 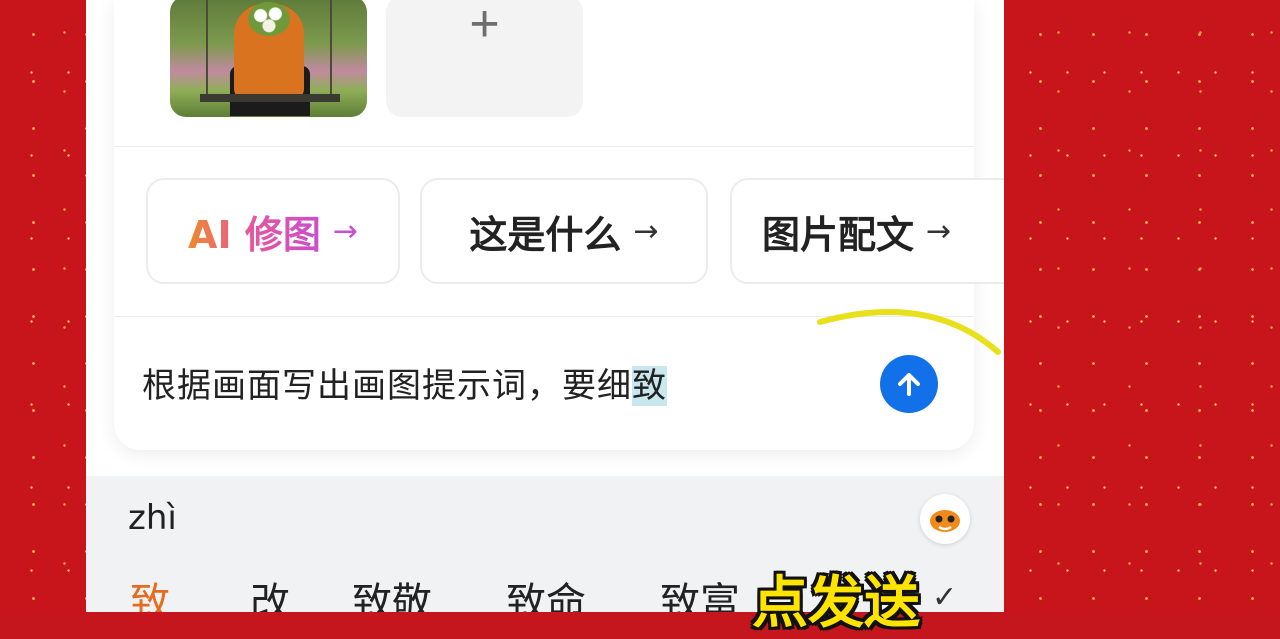 I want to click on chip-label: AI 修图, so click(x=254, y=231).